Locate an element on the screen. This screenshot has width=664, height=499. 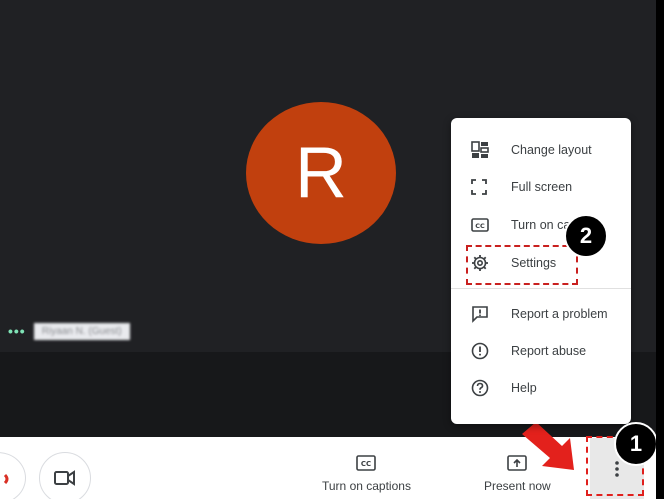
hang-up-button is located at coordinates (13, 475).